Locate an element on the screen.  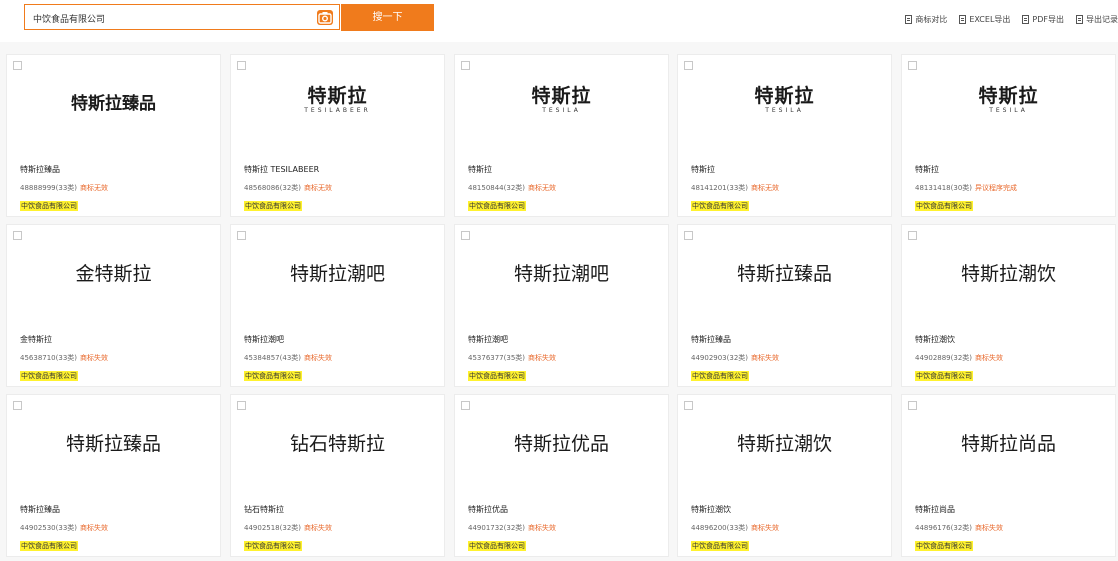
trademark-meta: 48888999(33类) 商标无效 is located at coordinates (117, 188).